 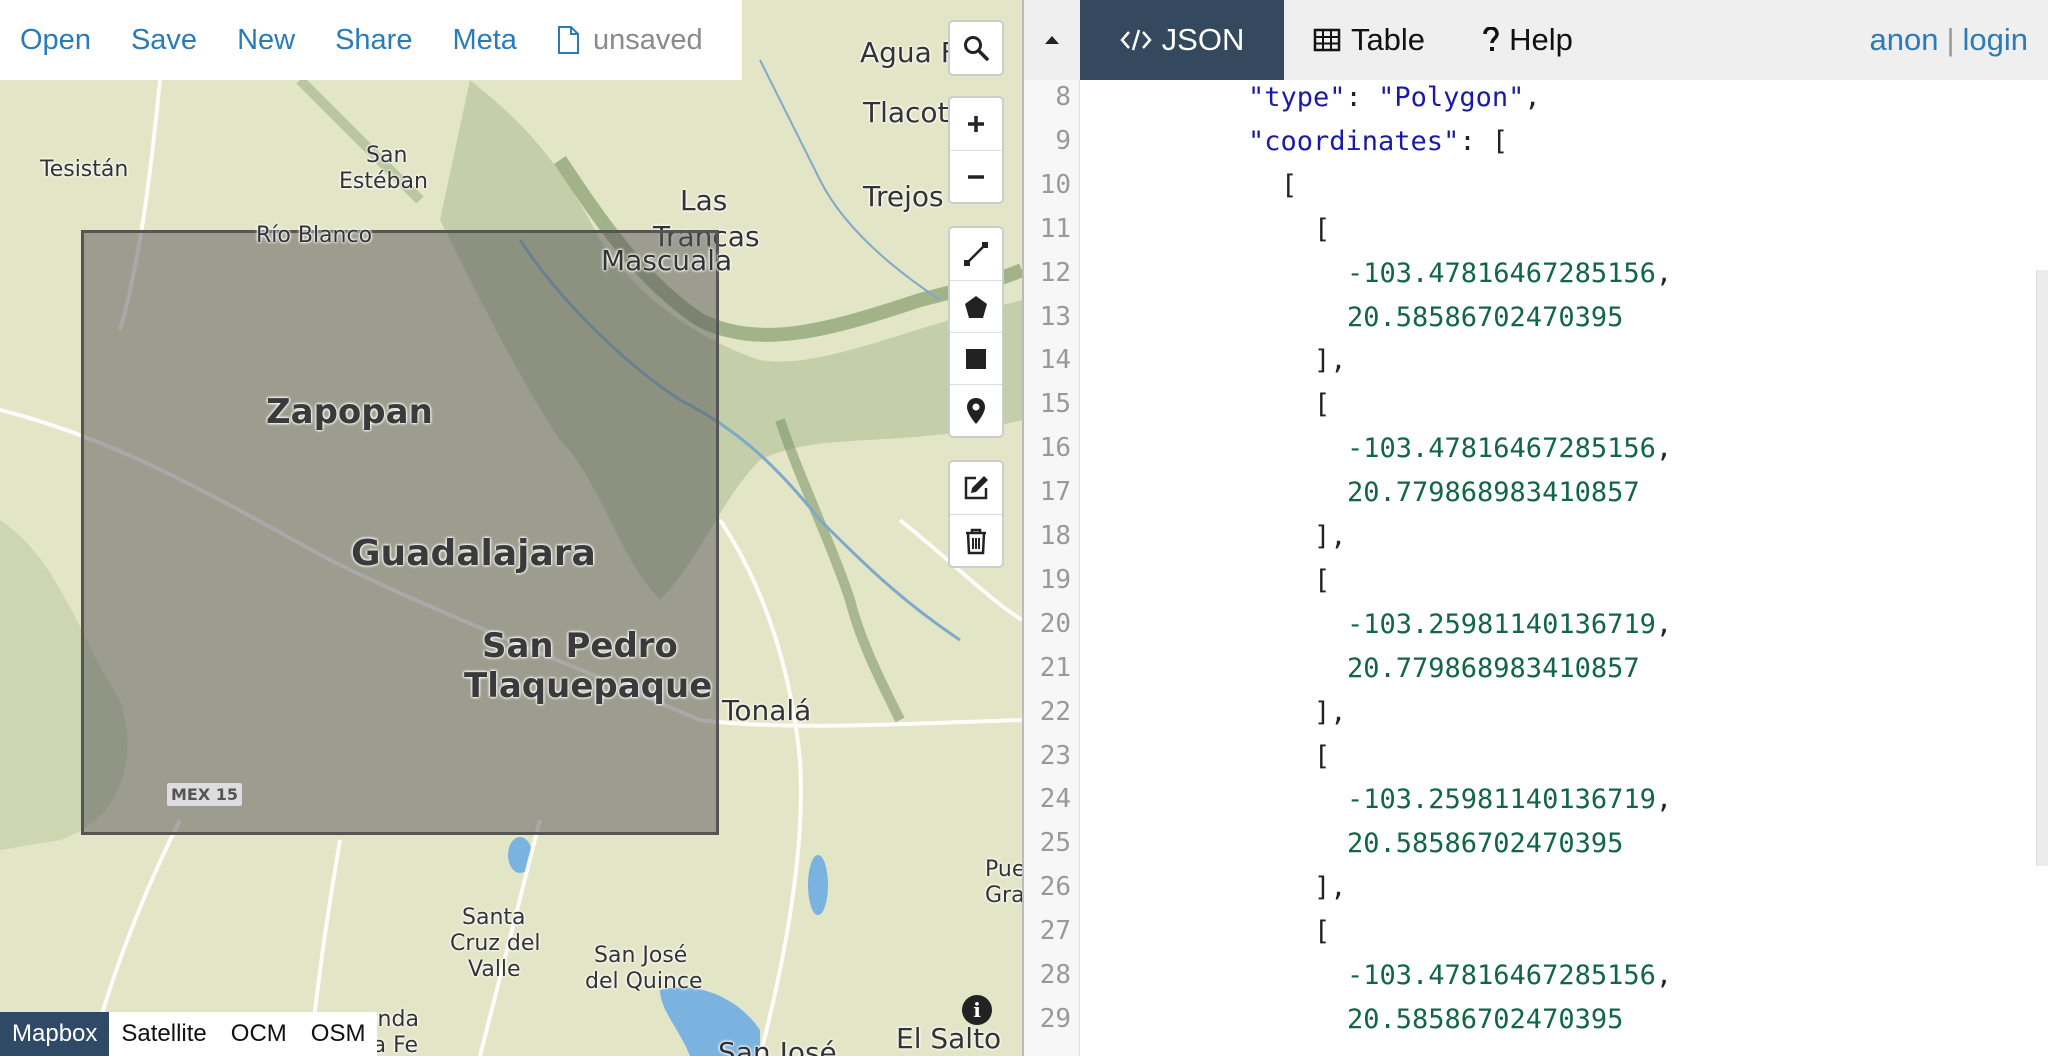 I want to click on tab-json-label: JSON, so click(x=1203, y=39).